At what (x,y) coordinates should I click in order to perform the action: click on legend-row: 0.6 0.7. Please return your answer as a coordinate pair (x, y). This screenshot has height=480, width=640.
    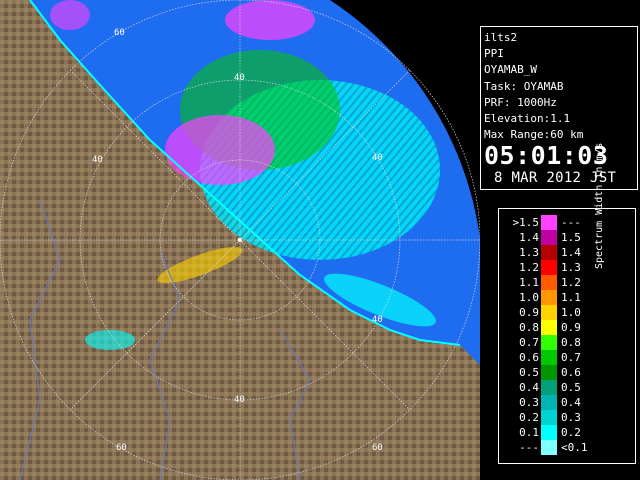
    Looking at the image, I should click on (567, 357).